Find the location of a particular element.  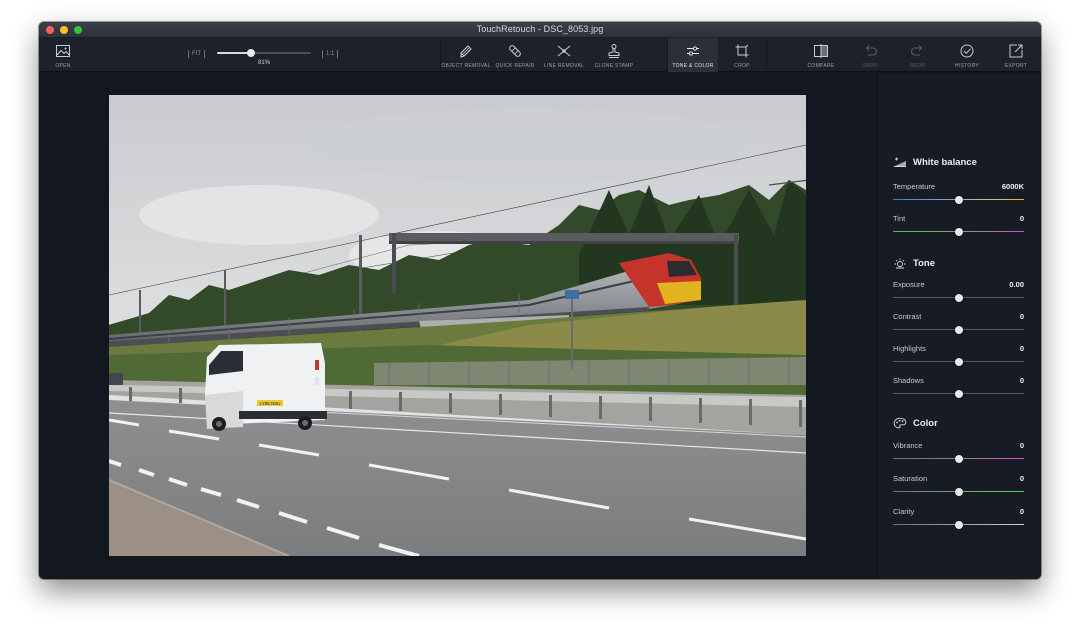

contrast-label: Contrast is located at coordinates (907, 316).